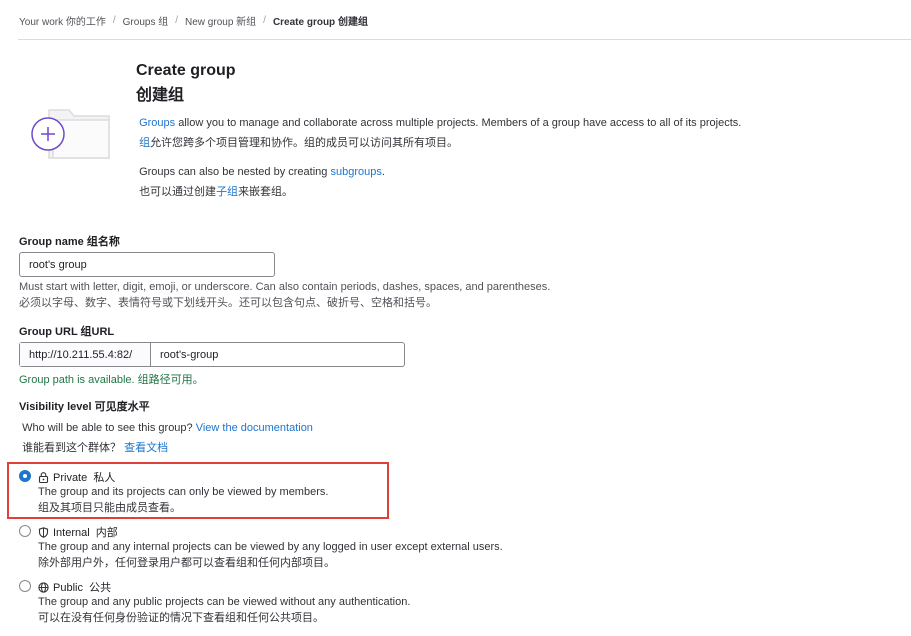  What do you see at coordinates (62, 20) in the screenshot?
I see `breadcrumb-your-work: Your work 你的工作` at bounding box center [62, 20].